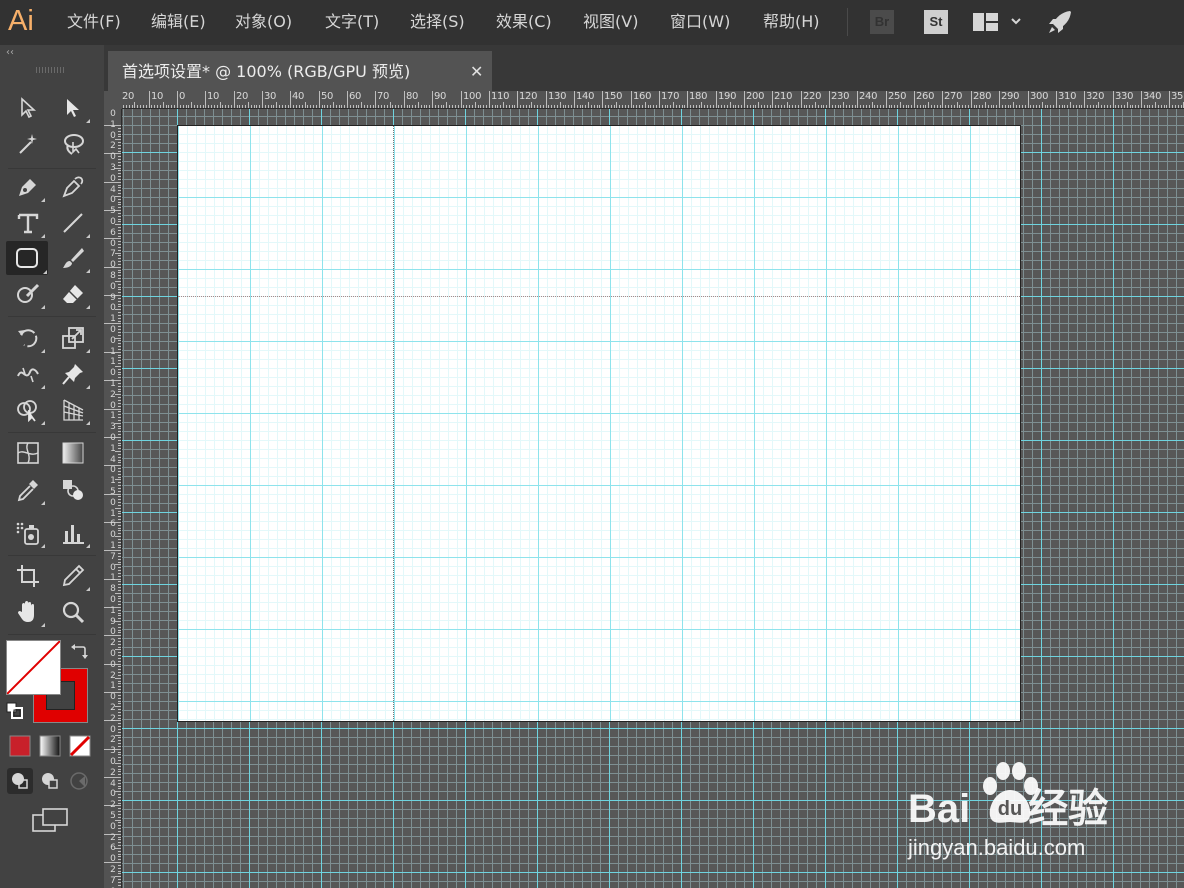  I want to click on ruler-label: 7, so click(113, 881).